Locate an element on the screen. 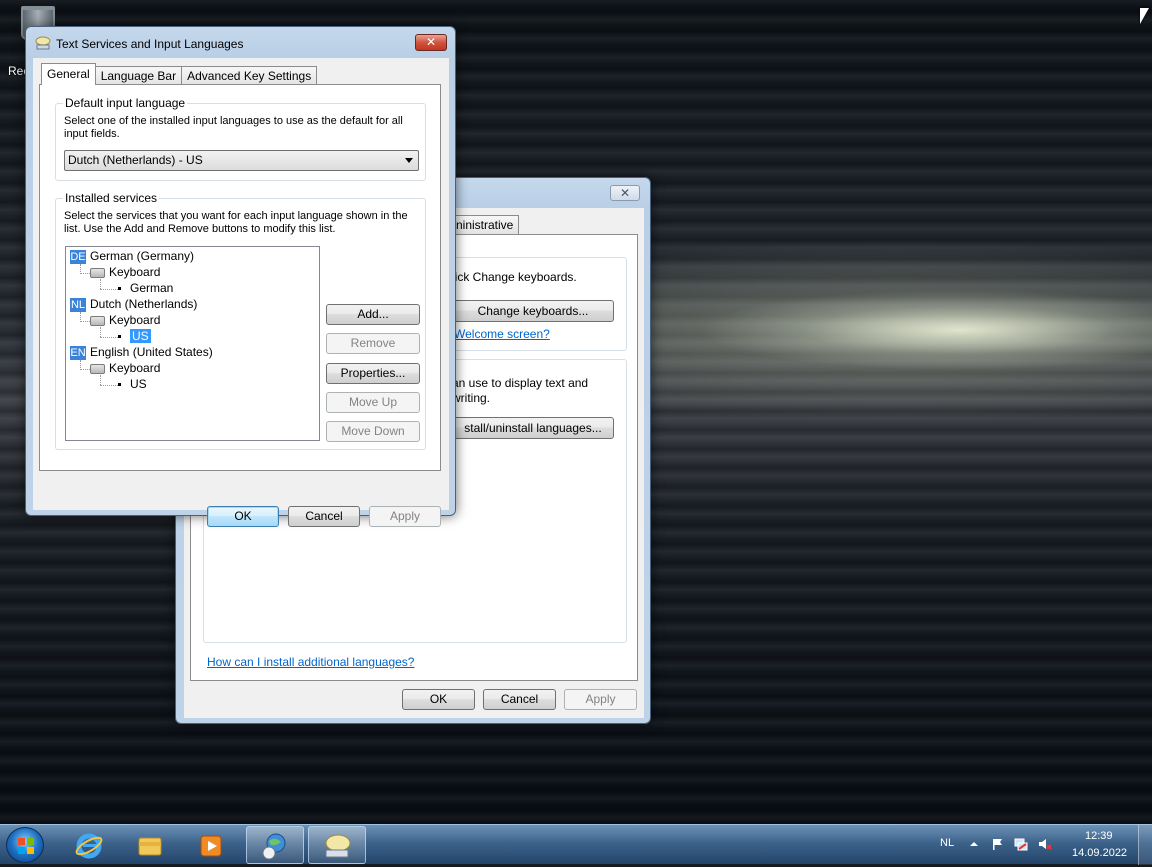  keyboards-description: lick Change keyboards. is located at coordinates (514, 277).